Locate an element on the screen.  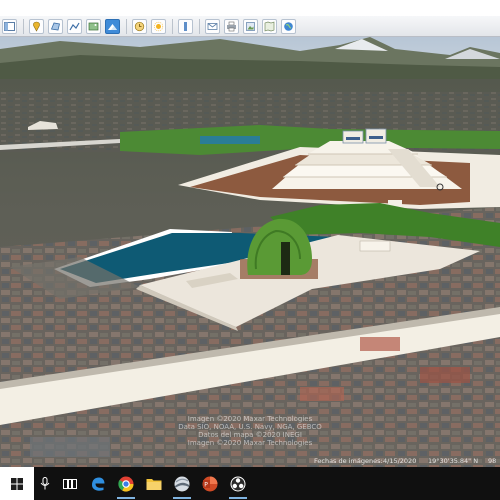
attribution-line: Data SIO, NOAA, U.S. Navy, NGA, GEBCO is located at coordinates (250, 427).